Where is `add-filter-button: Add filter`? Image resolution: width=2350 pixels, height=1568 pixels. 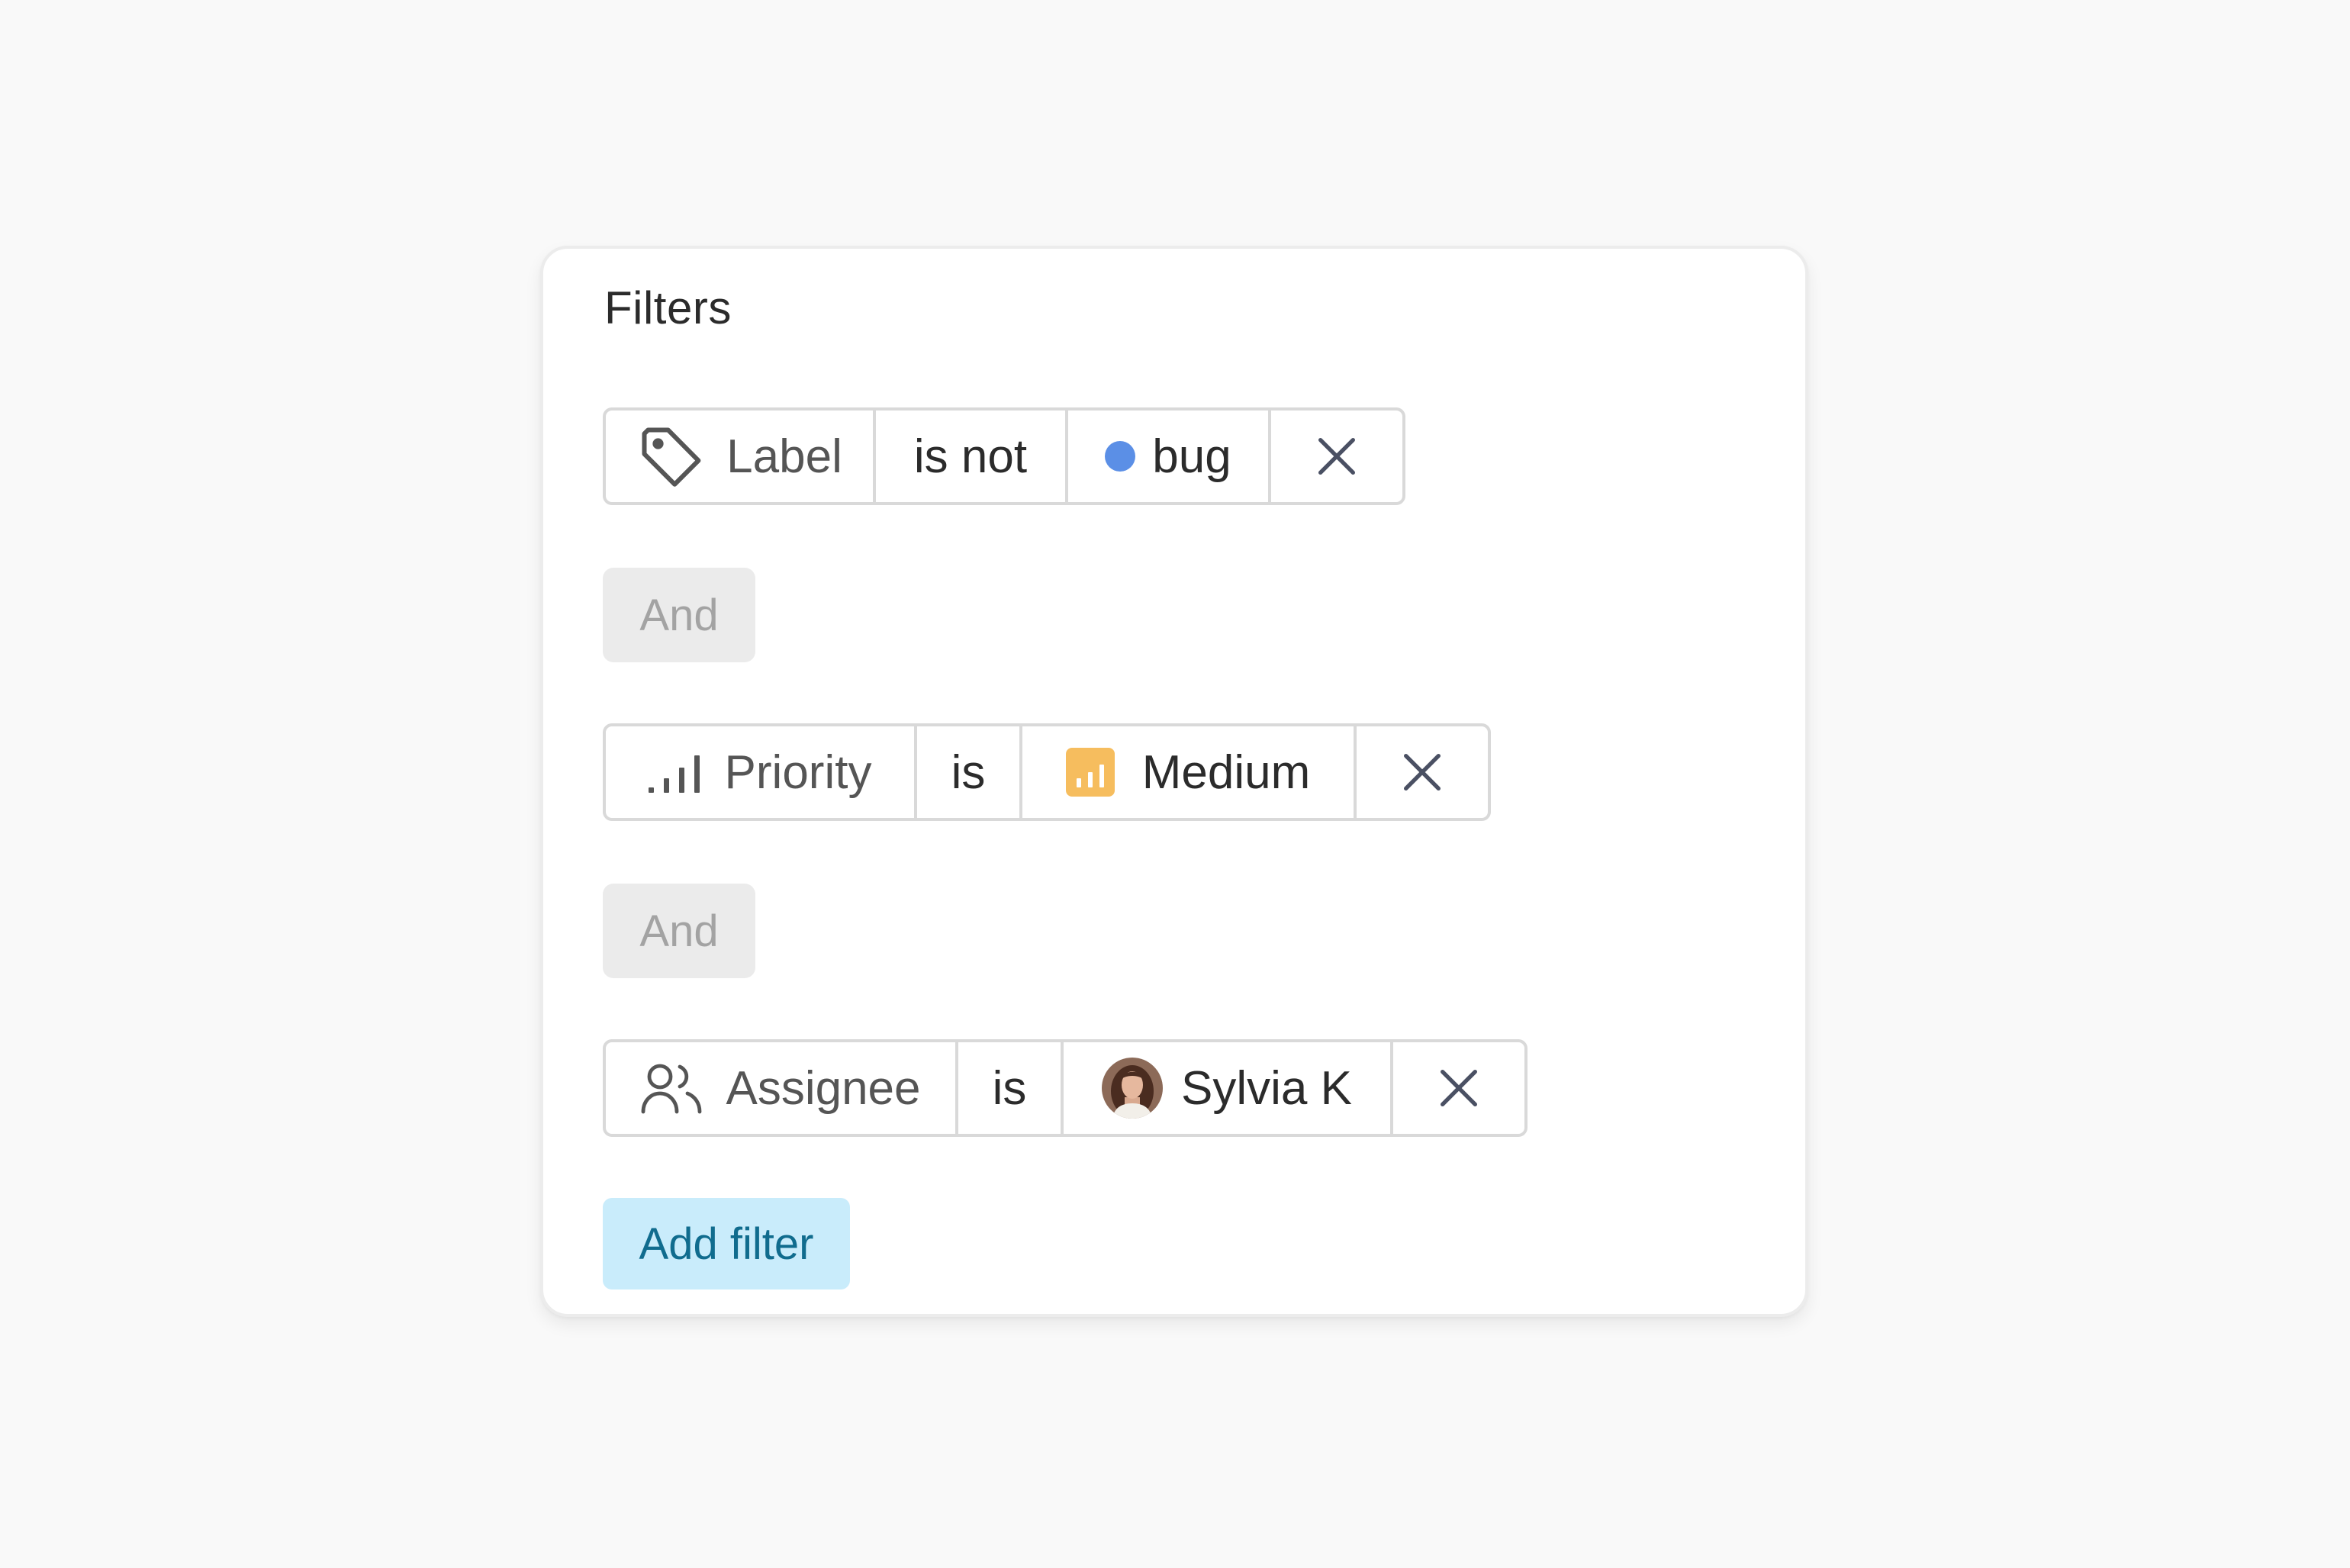 add-filter-button: Add filter is located at coordinates (726, 1243).